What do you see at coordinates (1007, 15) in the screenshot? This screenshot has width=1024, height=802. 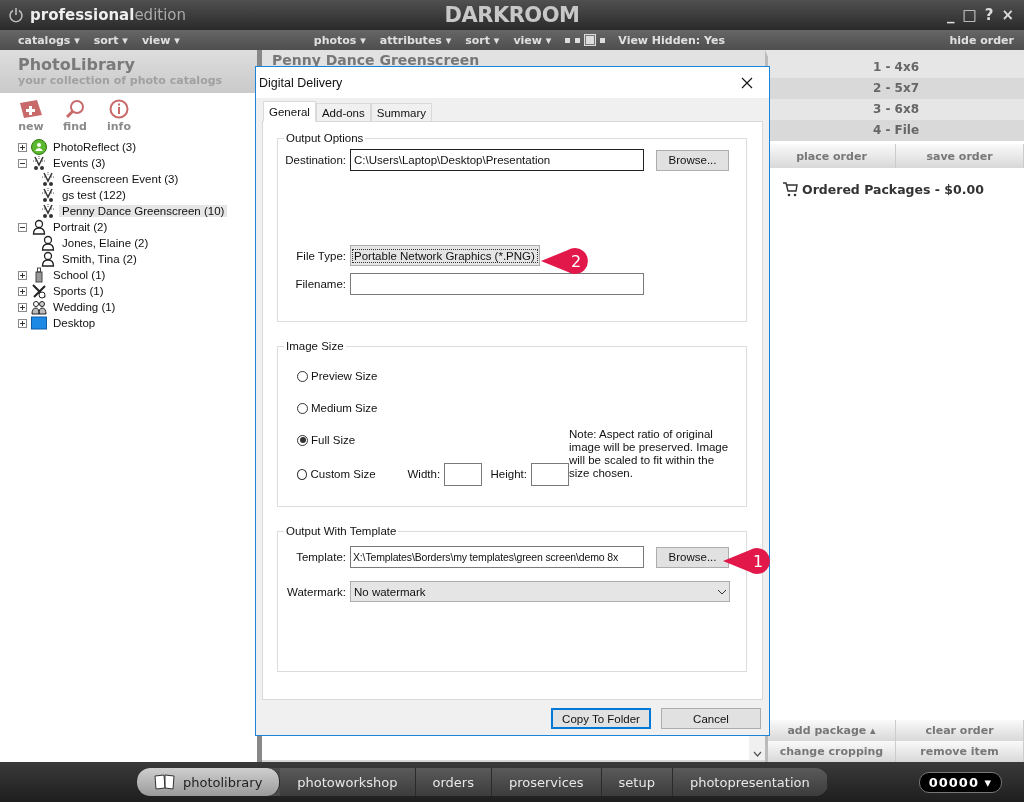 I see `window-control: ×` at bounding box center [1007, 15].